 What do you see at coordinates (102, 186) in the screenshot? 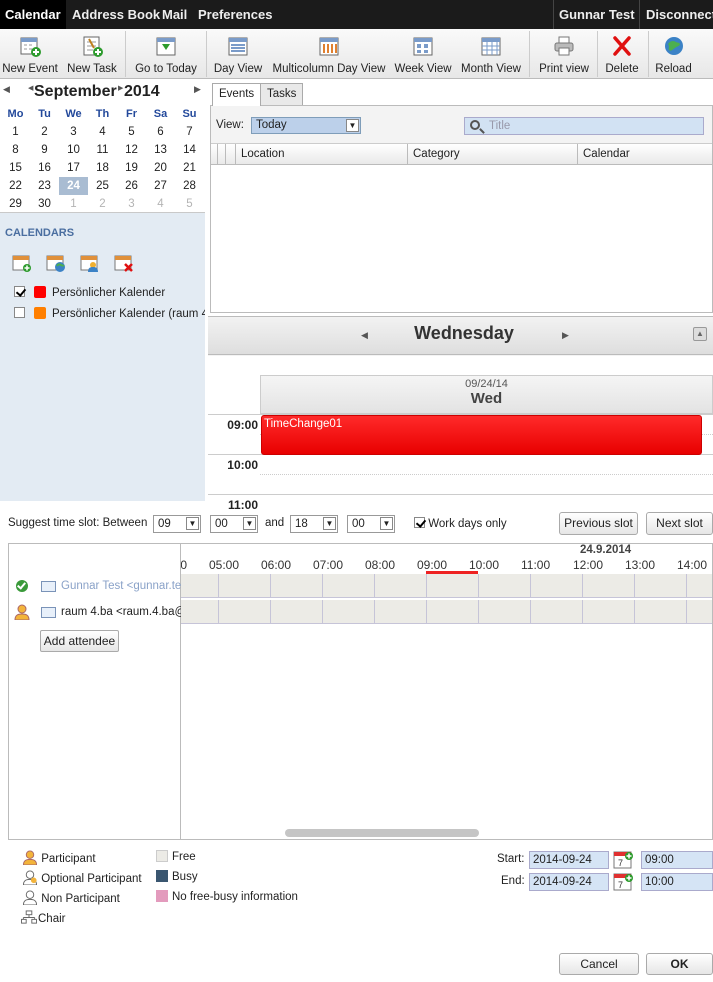
I see `mini-calendar-day: 25` at bounding box center [102, 186].